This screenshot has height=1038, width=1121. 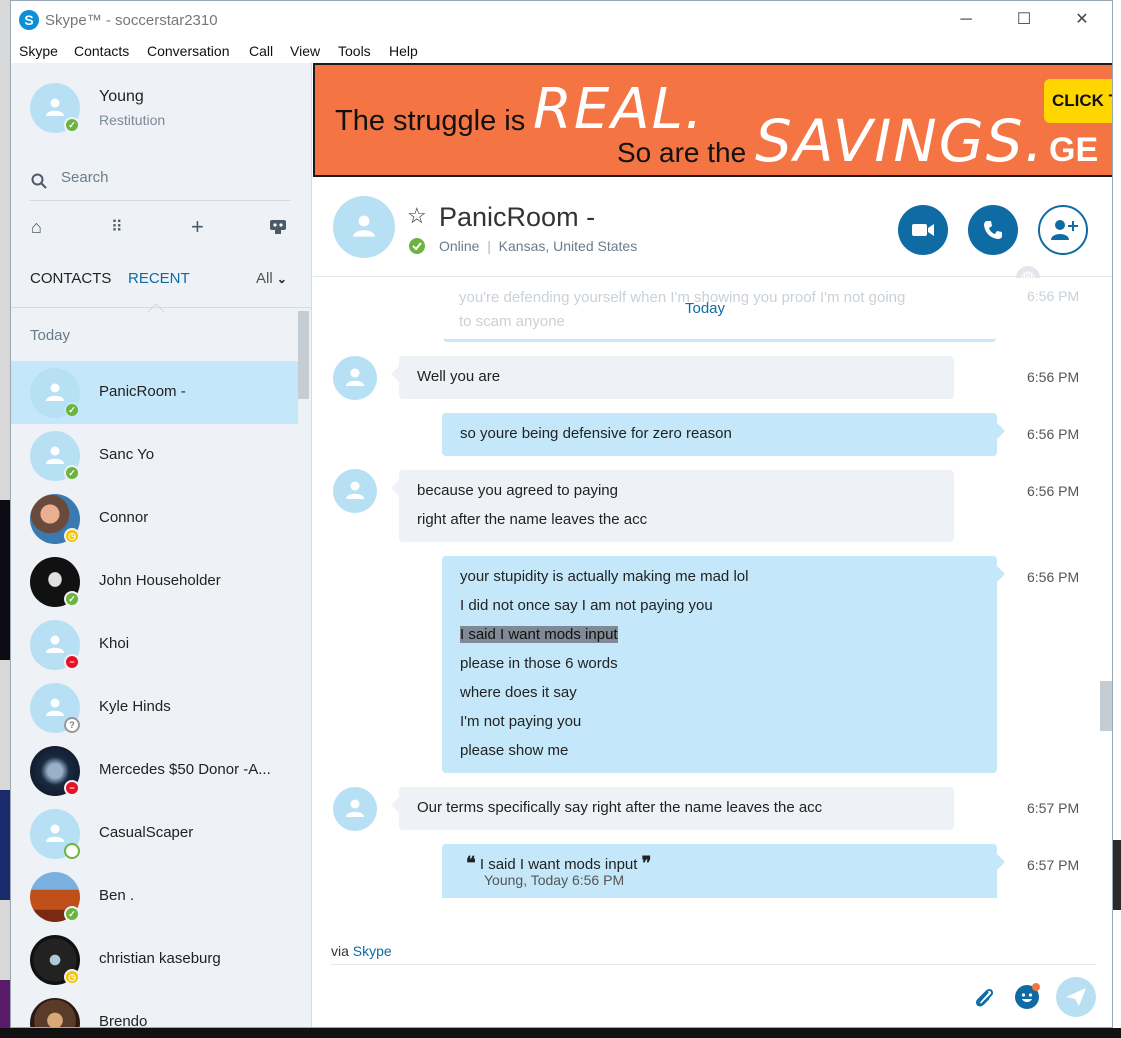 What do you see at coordinates (1106, 706) in the screenshot?
I see `chat-scrollbar` at bounding box center [1106, 706].